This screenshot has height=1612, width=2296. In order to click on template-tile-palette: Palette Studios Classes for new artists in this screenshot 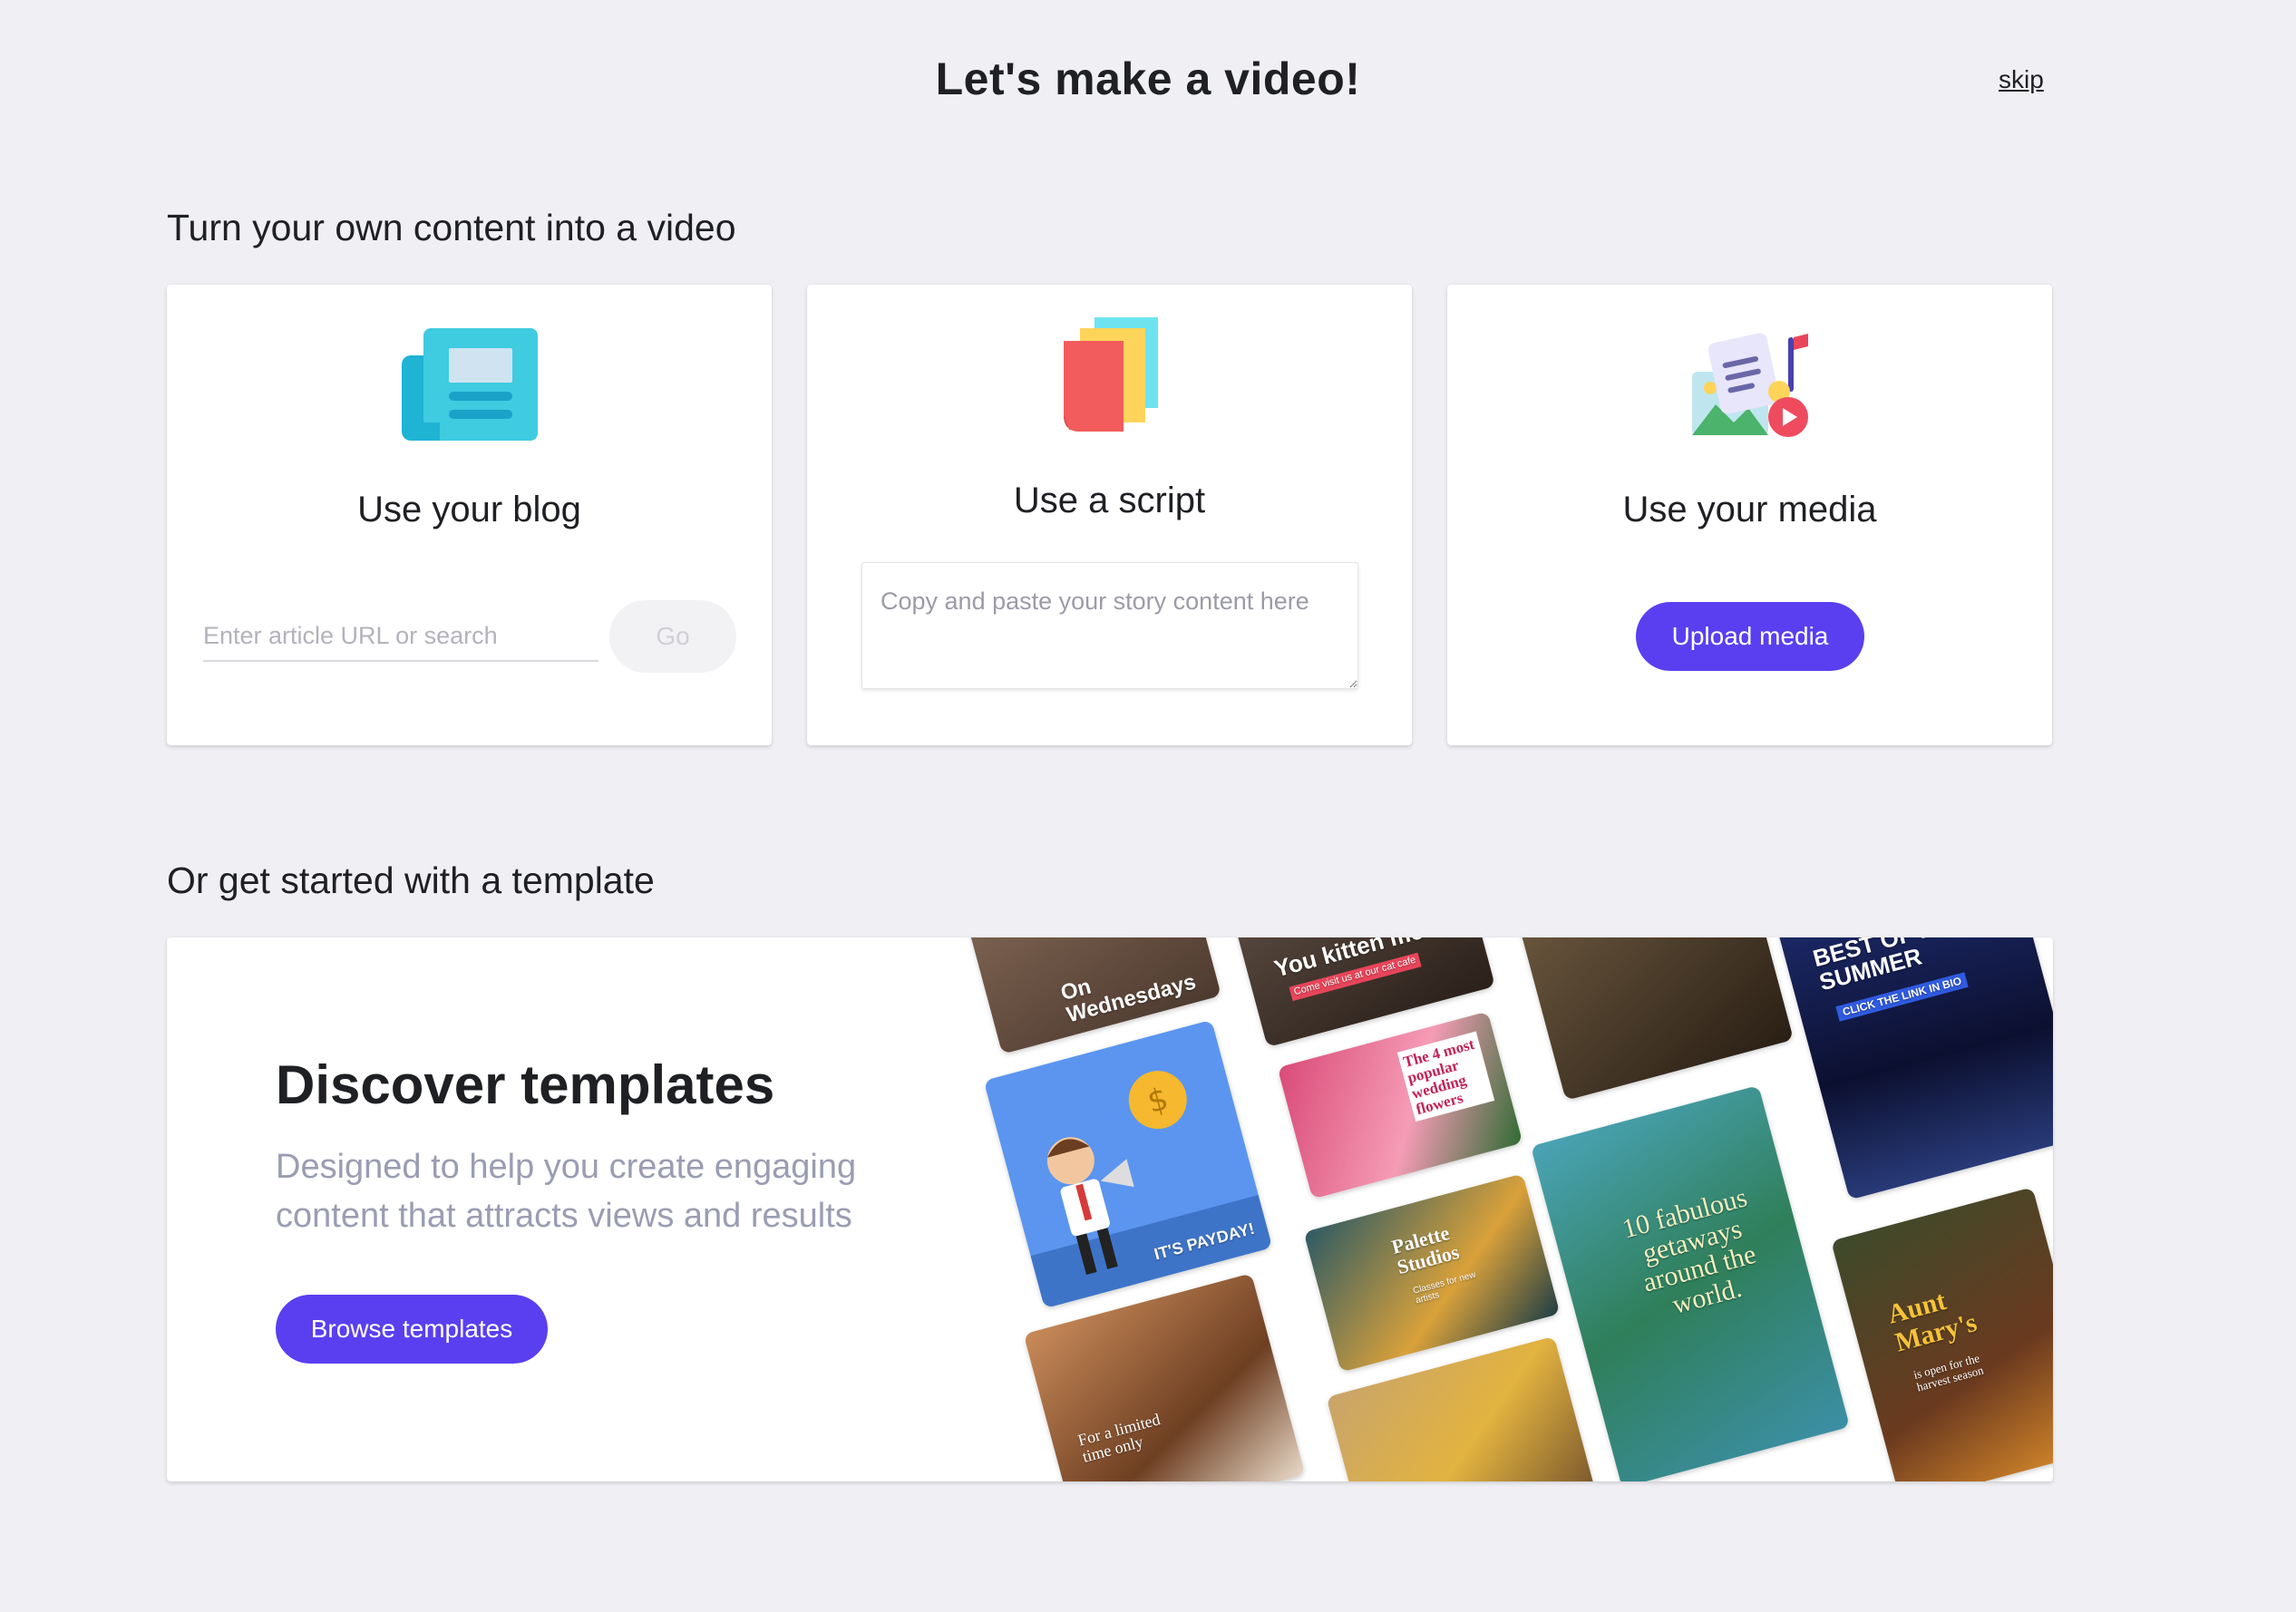, I will do `click(1432, 1273)`.